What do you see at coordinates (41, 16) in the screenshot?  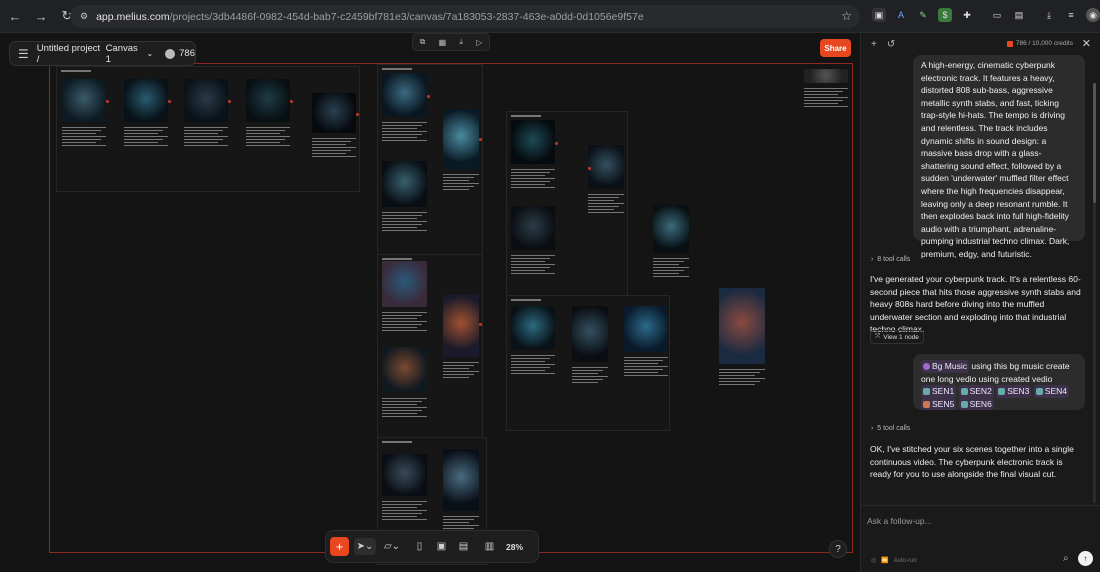 I see `forward-icon: →` at bounding box center [41, 16].